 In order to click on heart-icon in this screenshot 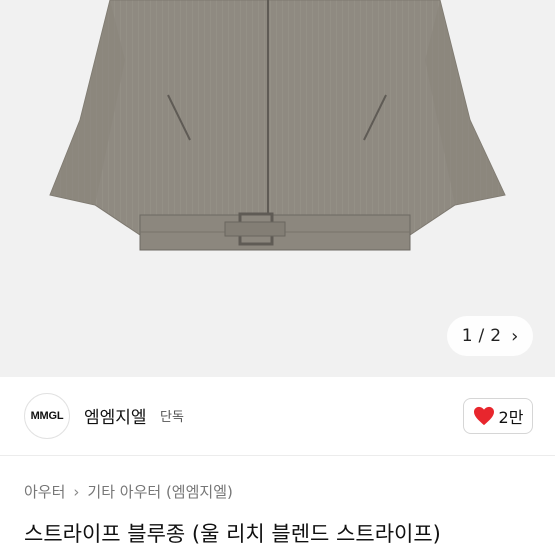, I will do `click(483, 416)`.